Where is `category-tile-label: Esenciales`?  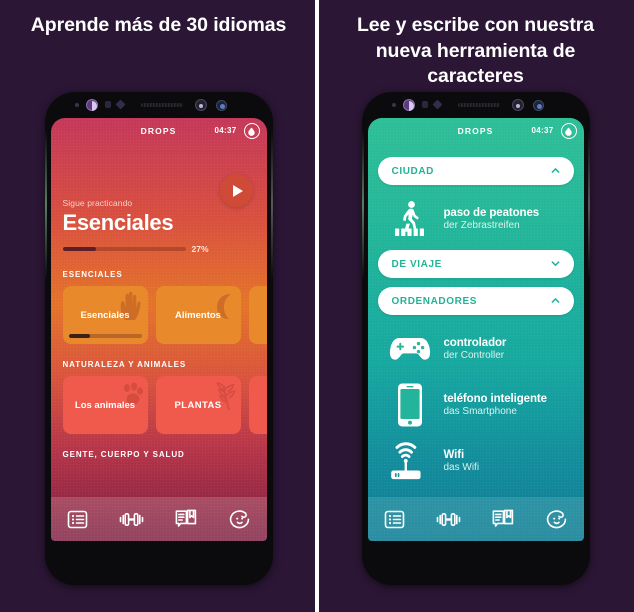
category-tile-label: Esenciales is located at coordinates (105, 315).